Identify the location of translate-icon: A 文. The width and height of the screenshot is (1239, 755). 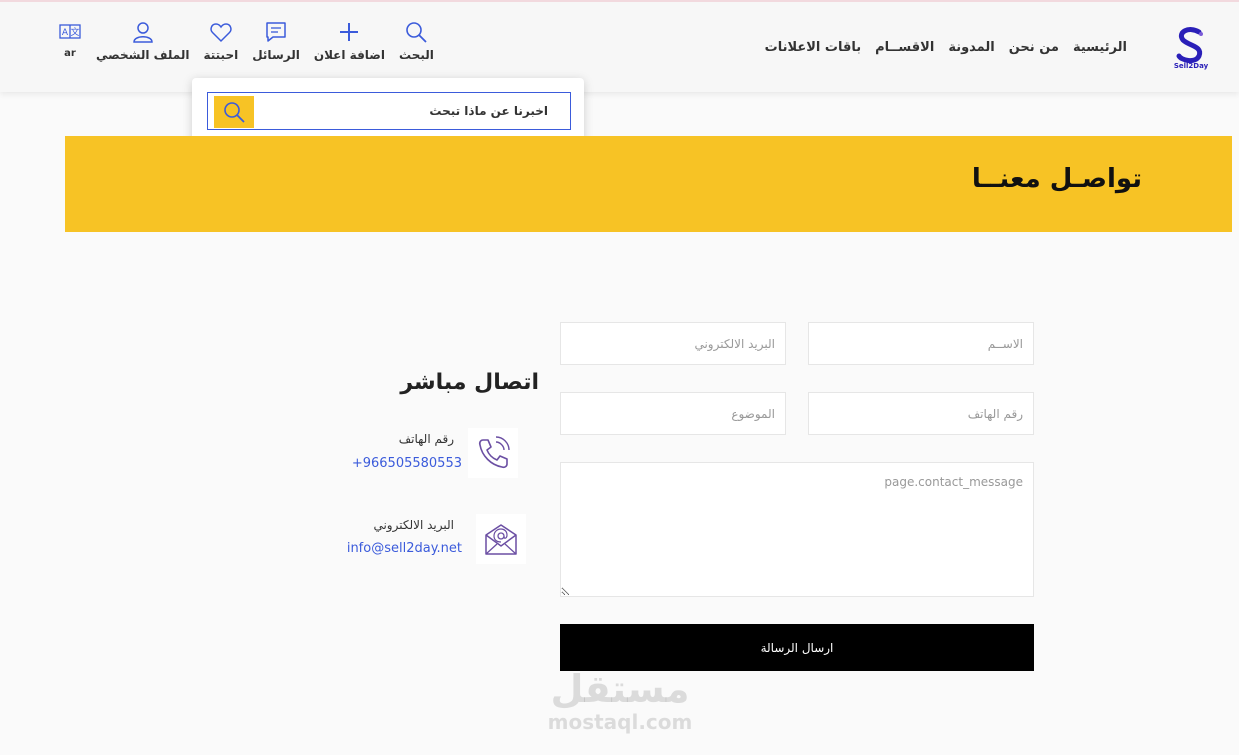
(70, 31).